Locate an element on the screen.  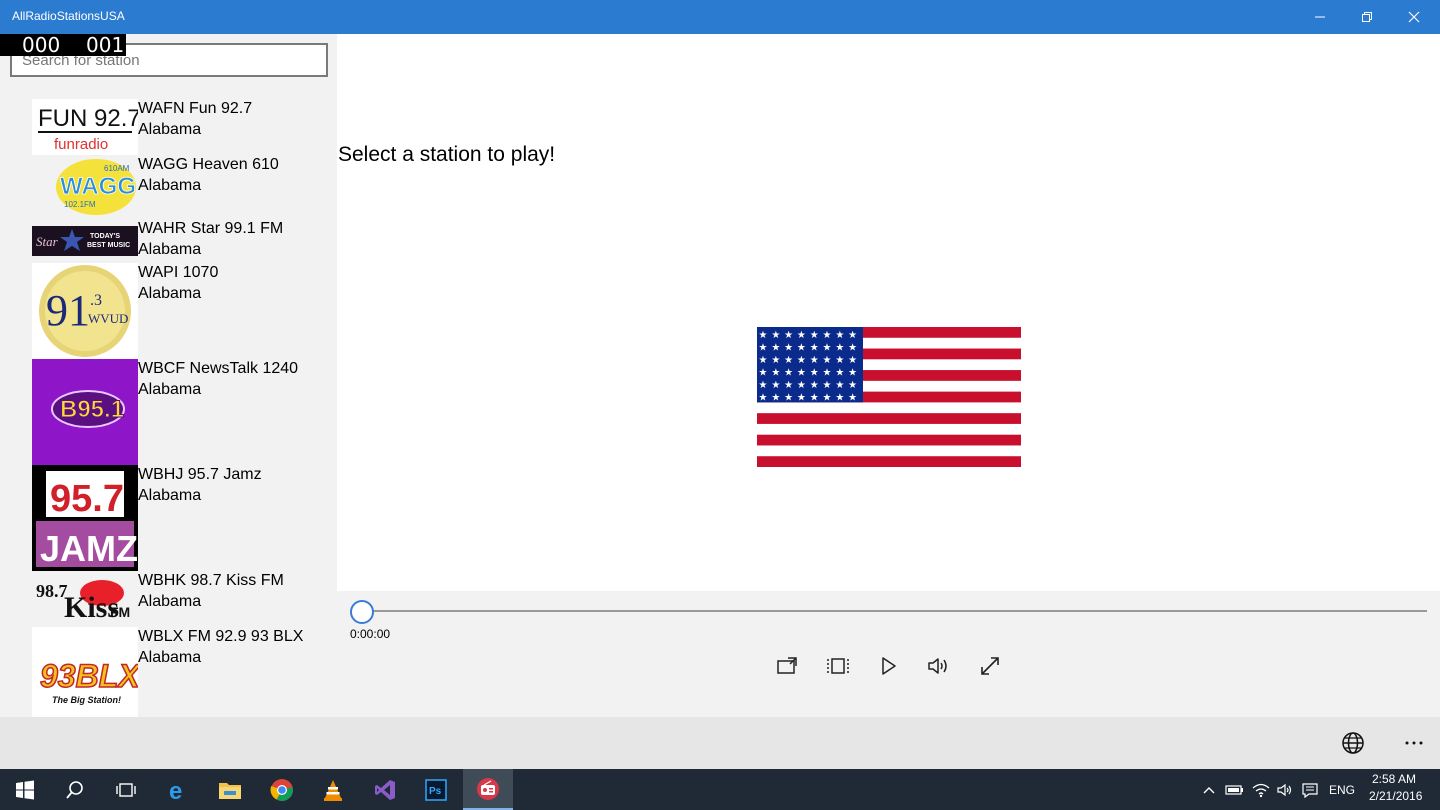
aspect-ratio-button is located at coordinates (838, 666).